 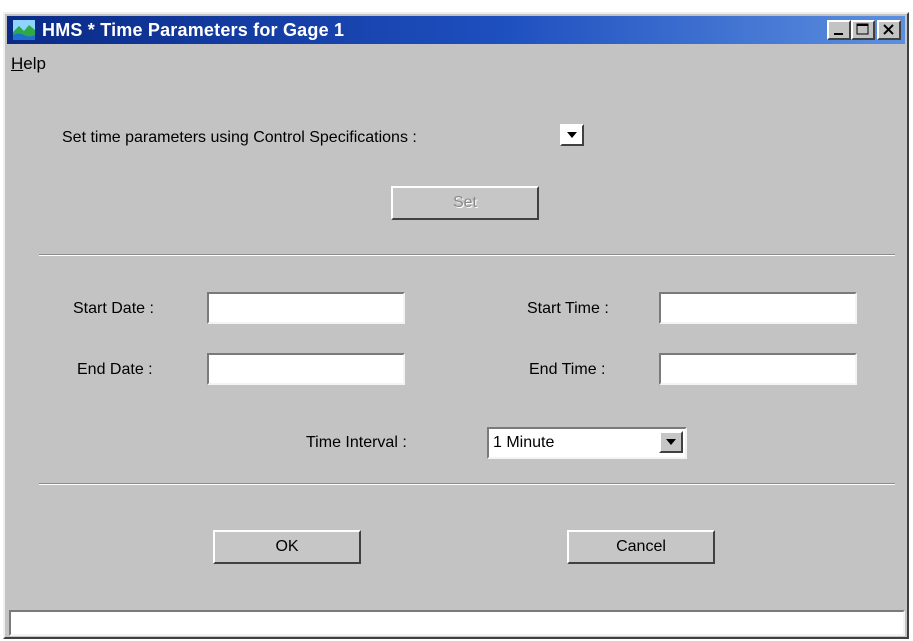 I want to click on separator-top, so click(x=467, y=255).